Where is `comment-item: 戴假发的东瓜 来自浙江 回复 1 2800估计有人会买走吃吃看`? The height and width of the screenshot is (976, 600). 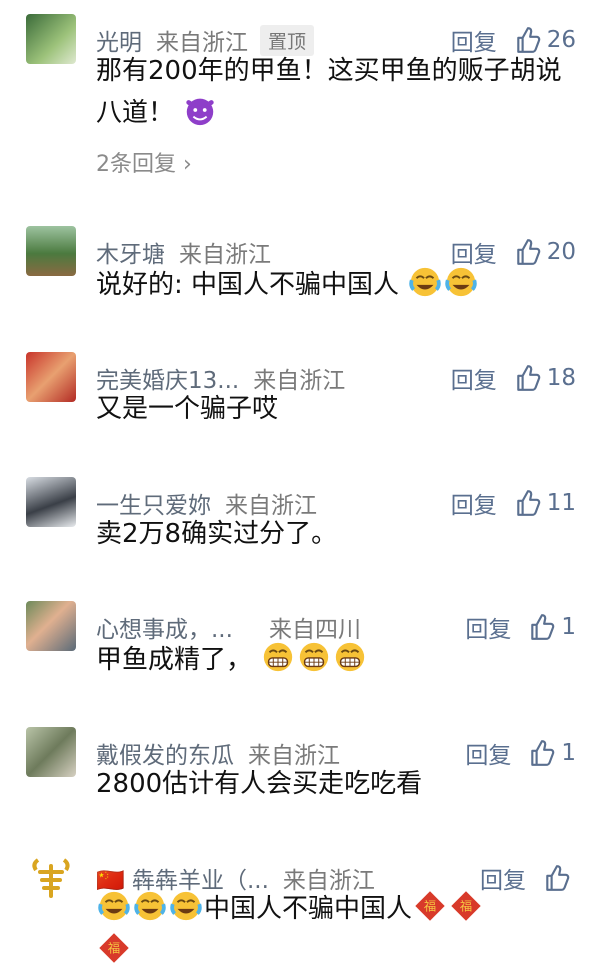
comment-item: 戴假发的东瓜 来自浙江 回复 1 2800估计有人会买走吃吃看 is located at coordinates (300, 767).